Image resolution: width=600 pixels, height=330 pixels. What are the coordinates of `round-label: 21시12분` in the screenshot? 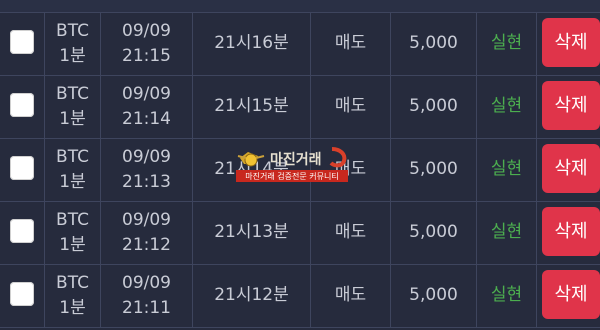 It's located at (251, 295).